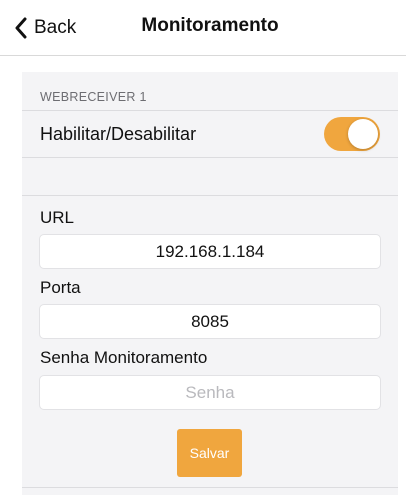 This screenshot has width=406, height=495. Describe the element at coordinates (210, 392) in the screenshot. I see `password-field` at that location.